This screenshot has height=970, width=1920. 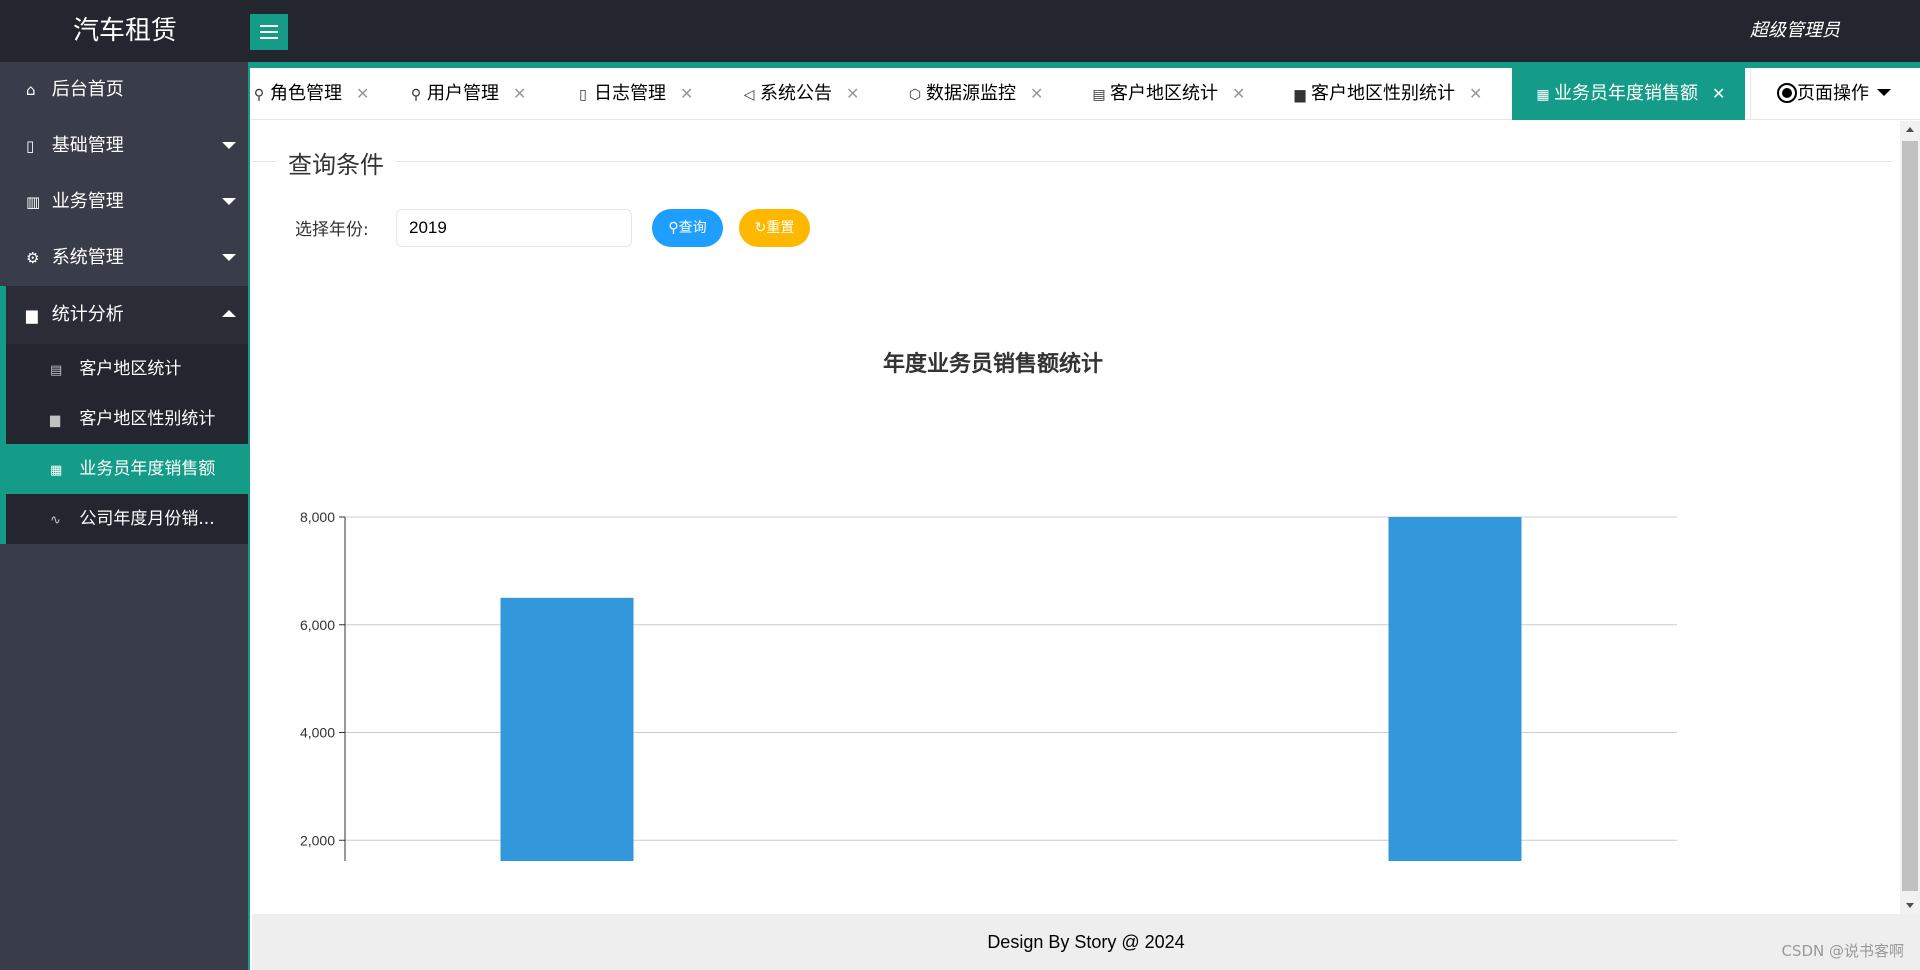 I want to click on tab-datasource-monitor: ⬡ 数据源监控 ✕, so click(x=974, y=94).